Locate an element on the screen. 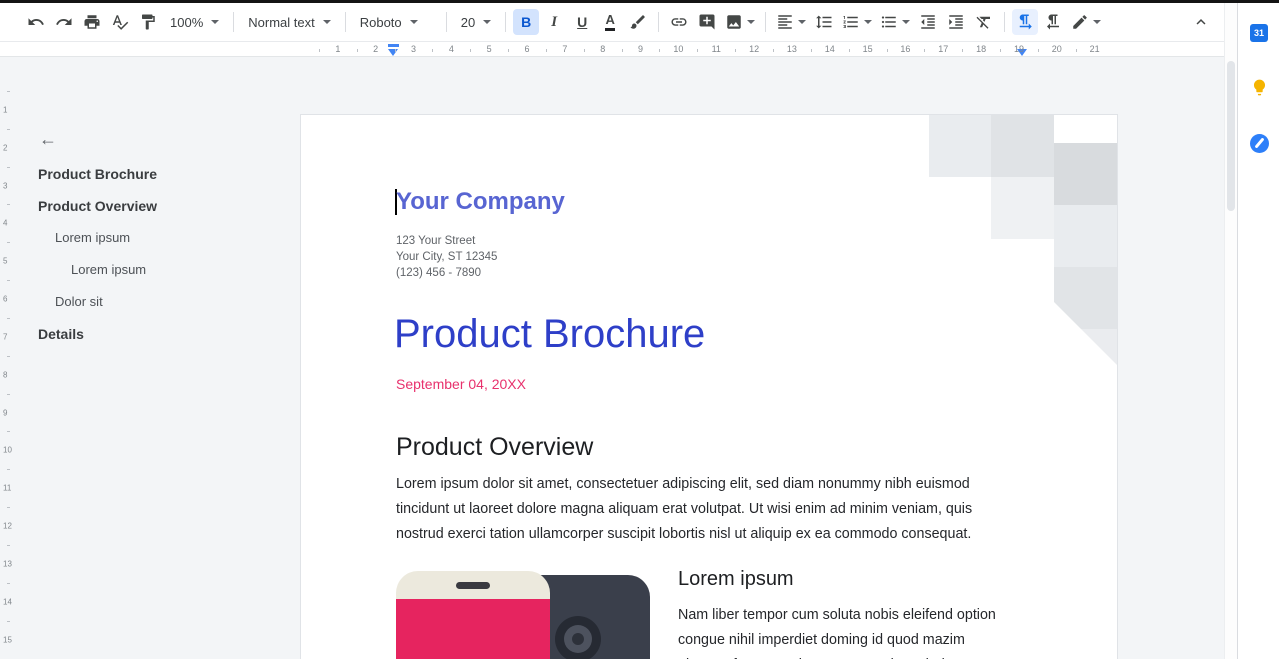 Image resolution: width=1279 pixels, height=659 pixels. font-size-select: 20 is located at coordinates (476, 22).